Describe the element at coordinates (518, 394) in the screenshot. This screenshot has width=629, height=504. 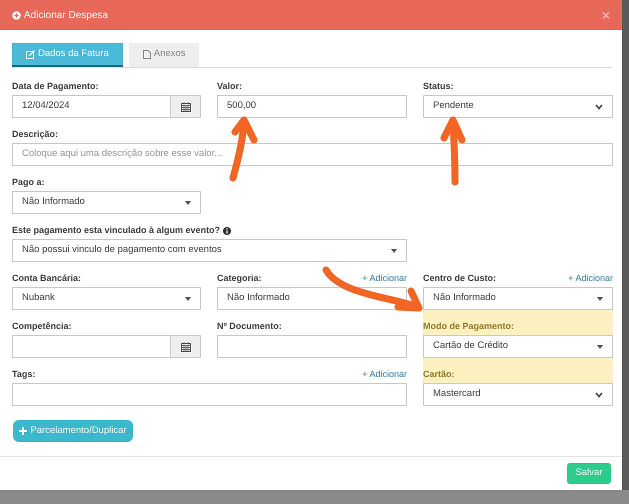
I see `dropdown-field: Mastercard` at that location.